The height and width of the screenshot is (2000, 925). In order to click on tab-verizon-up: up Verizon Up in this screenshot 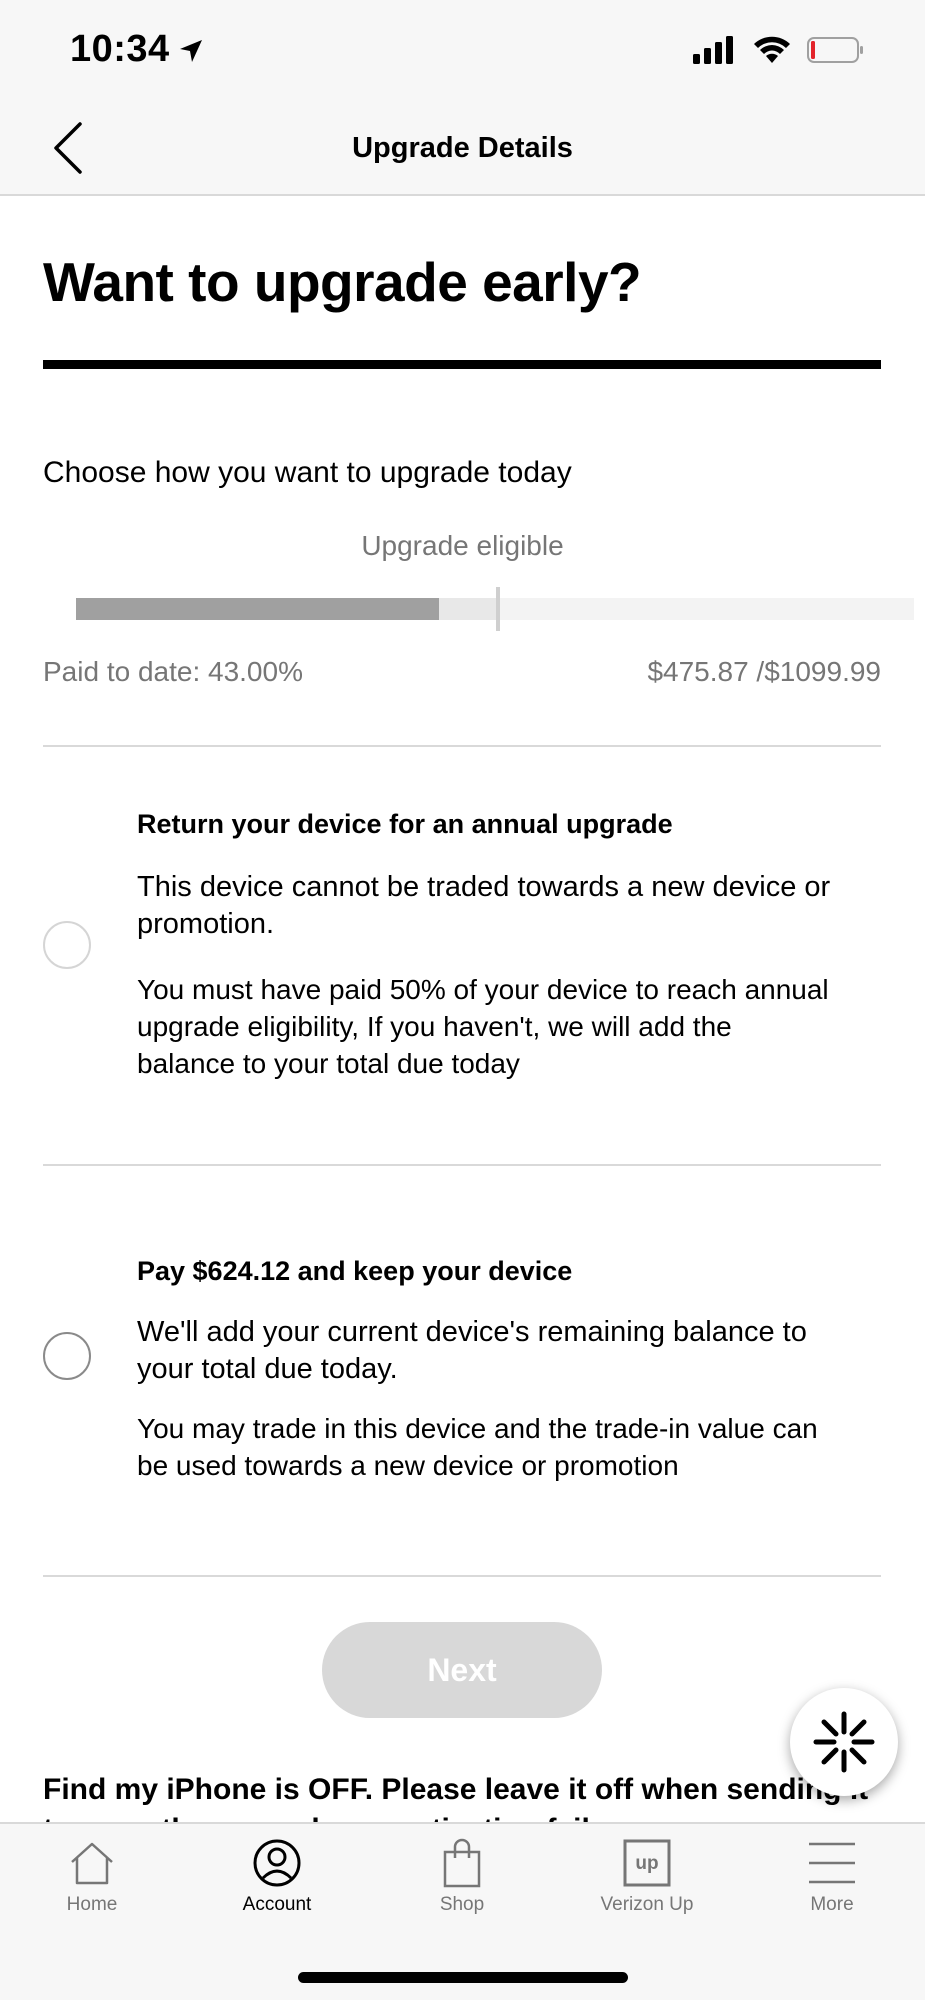, I will do `click(647, 1877)`.